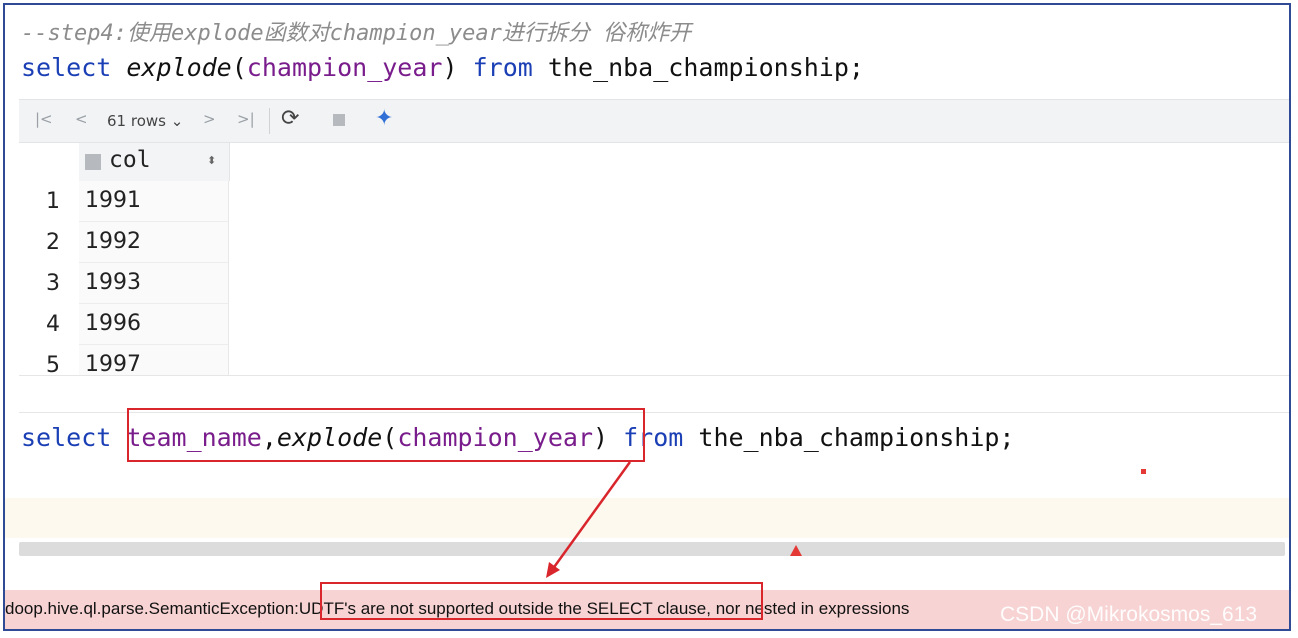 This screenshot has height=638, width=1298. What do you see at coordinates (796, 550) in the screenshot?
I see `error-caret-icon` at bounding box center [796, 550].